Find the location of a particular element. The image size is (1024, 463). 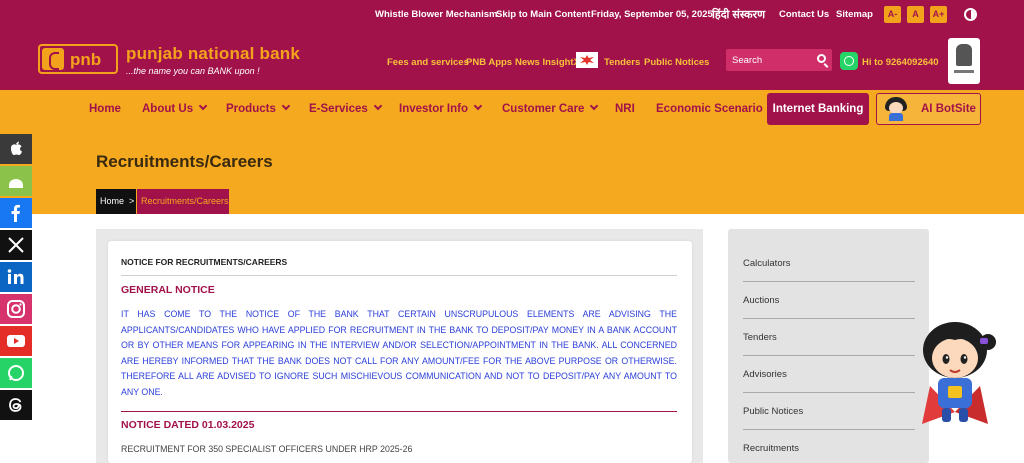

linkedin-icon is located at coordinates (15, 276).